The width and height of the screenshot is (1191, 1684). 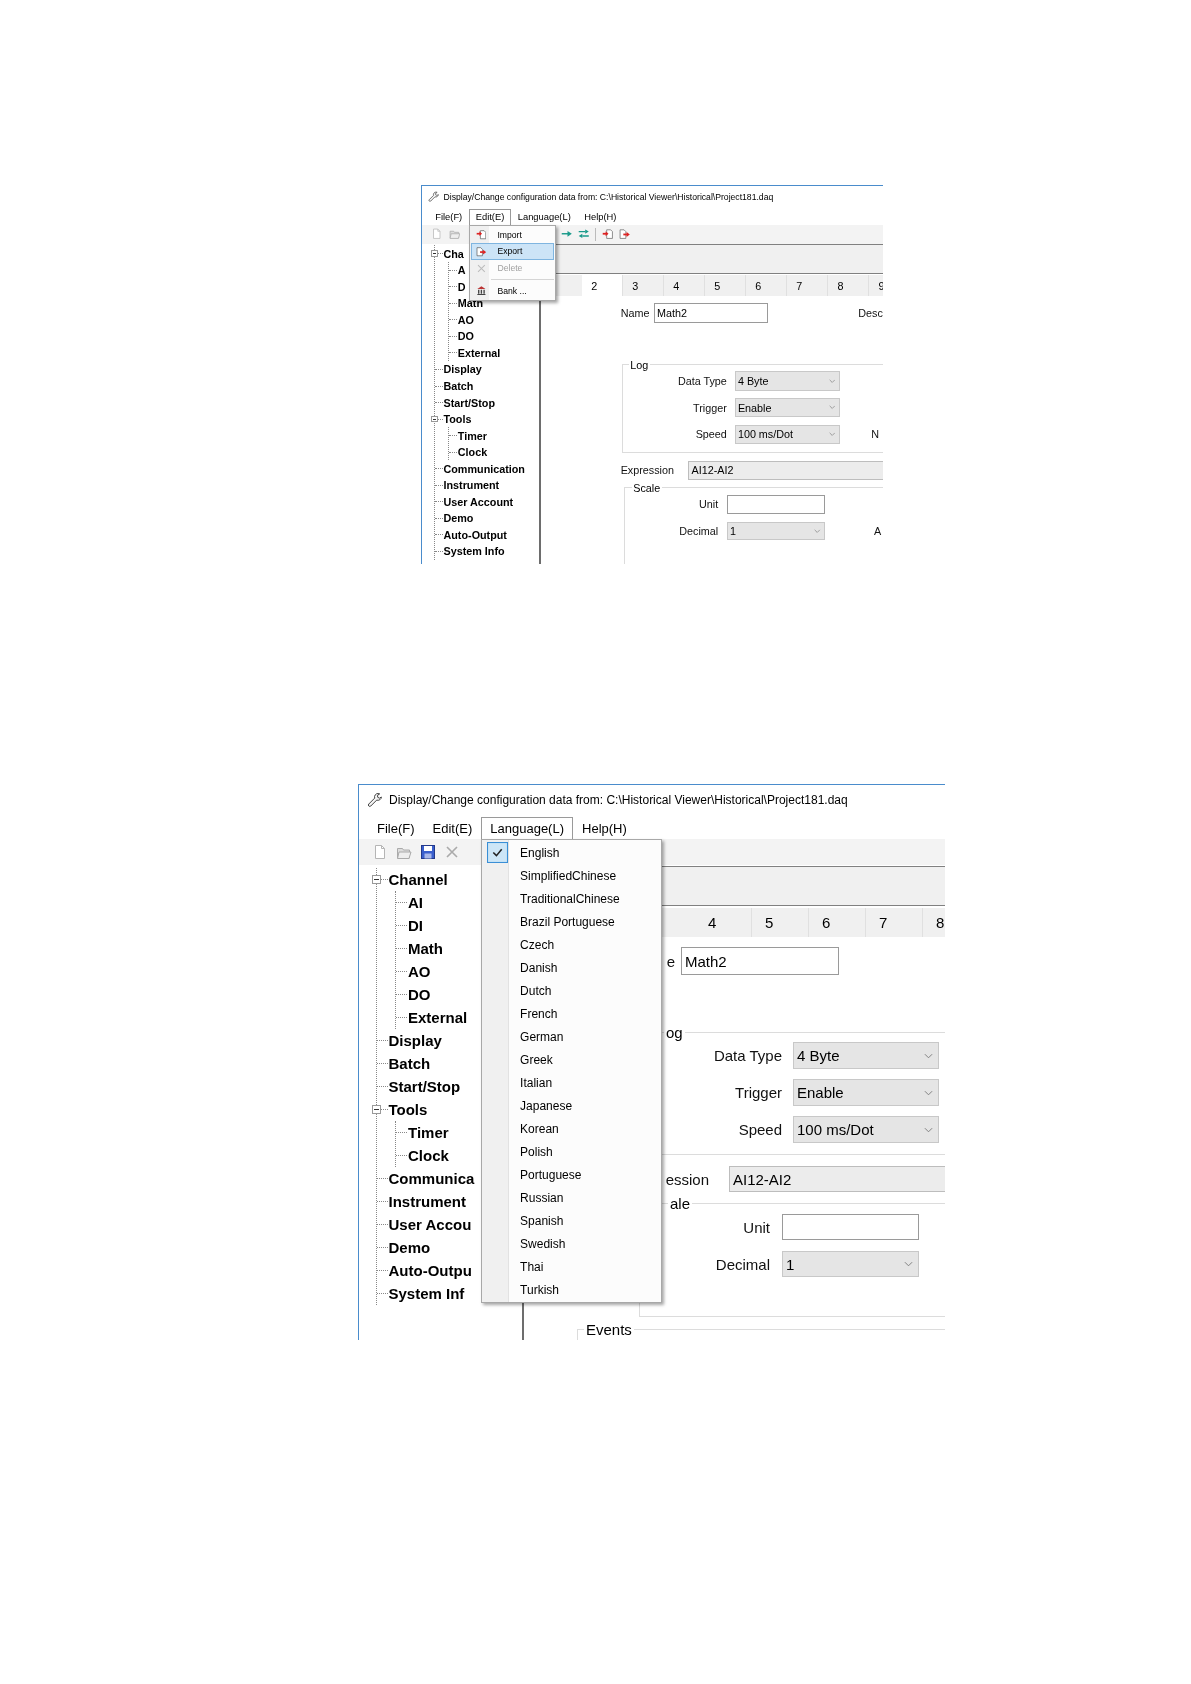 I want to click on tree-item: Cha, so click(x=453, y=253).